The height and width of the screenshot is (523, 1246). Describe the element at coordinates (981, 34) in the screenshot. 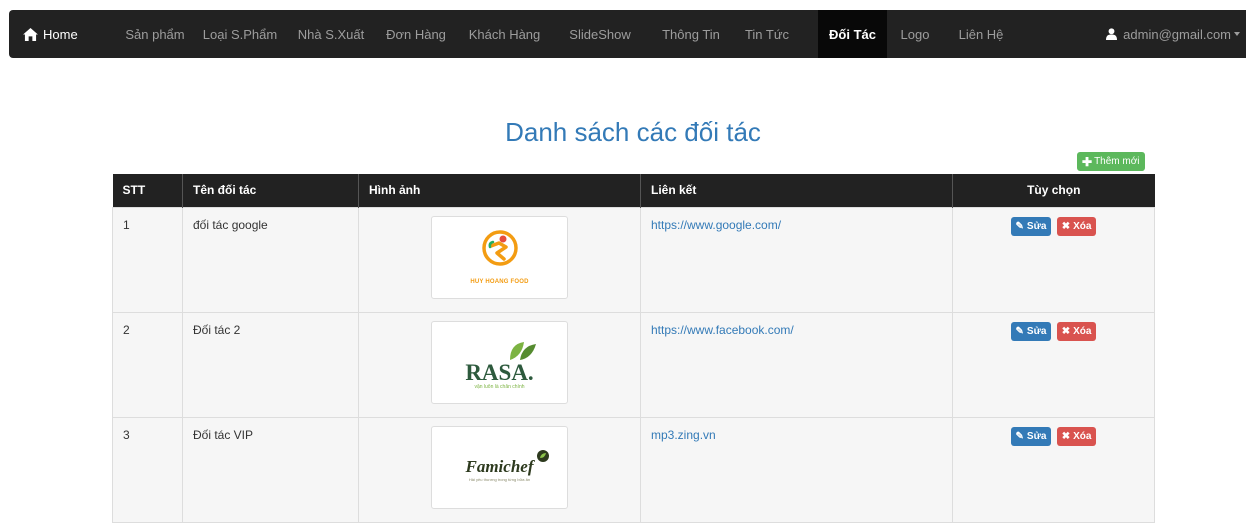

I see `nav-item-lien-he: Liên Hệ` at that location.